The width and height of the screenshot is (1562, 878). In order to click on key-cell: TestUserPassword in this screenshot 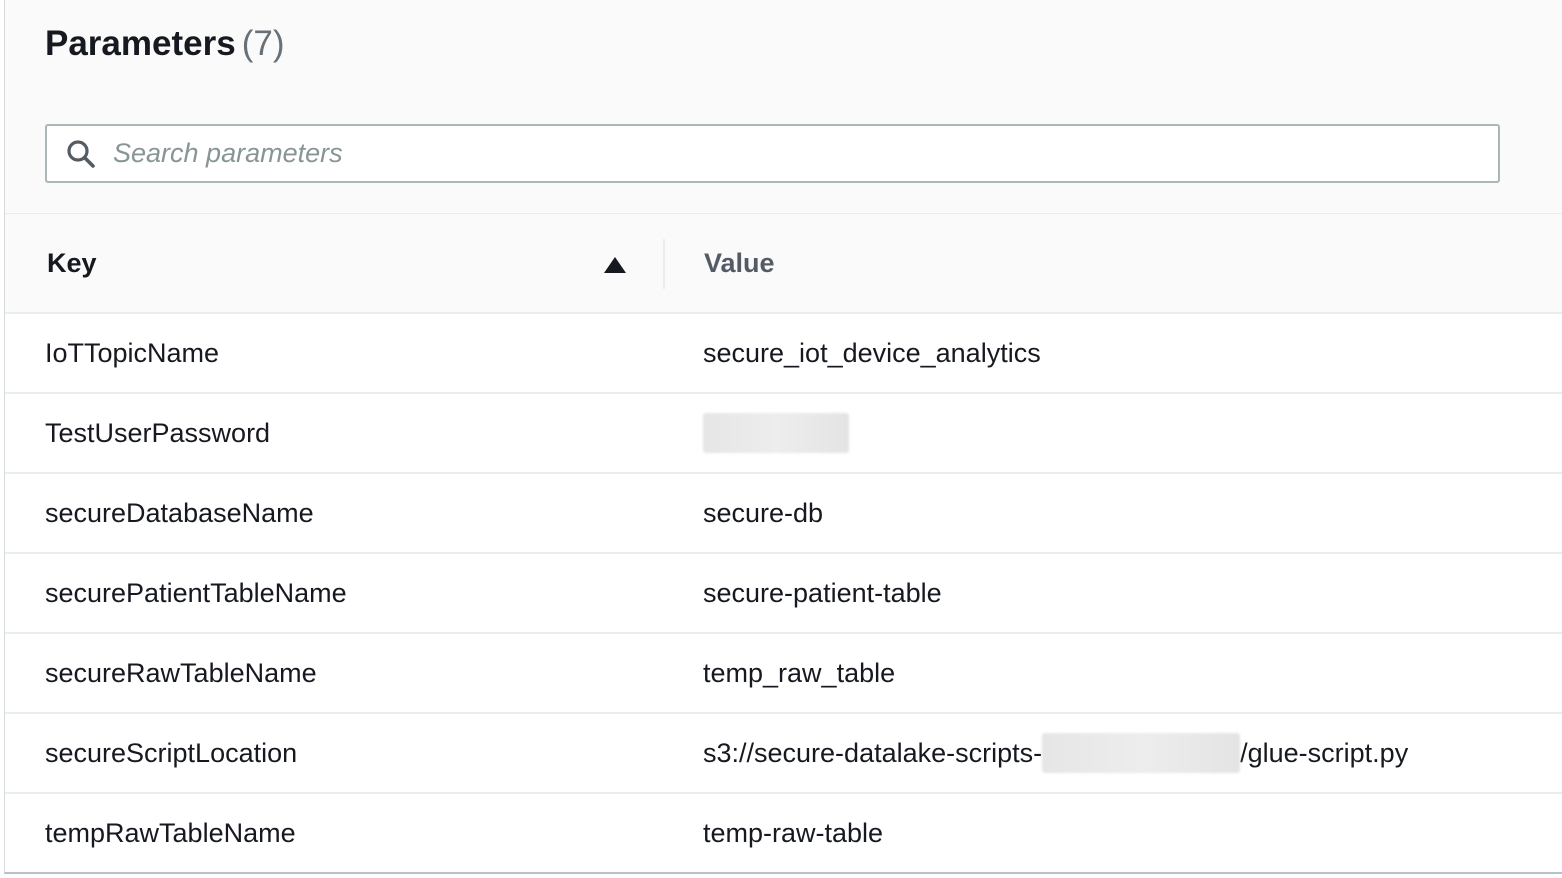, I will do `click(158, 432)`.